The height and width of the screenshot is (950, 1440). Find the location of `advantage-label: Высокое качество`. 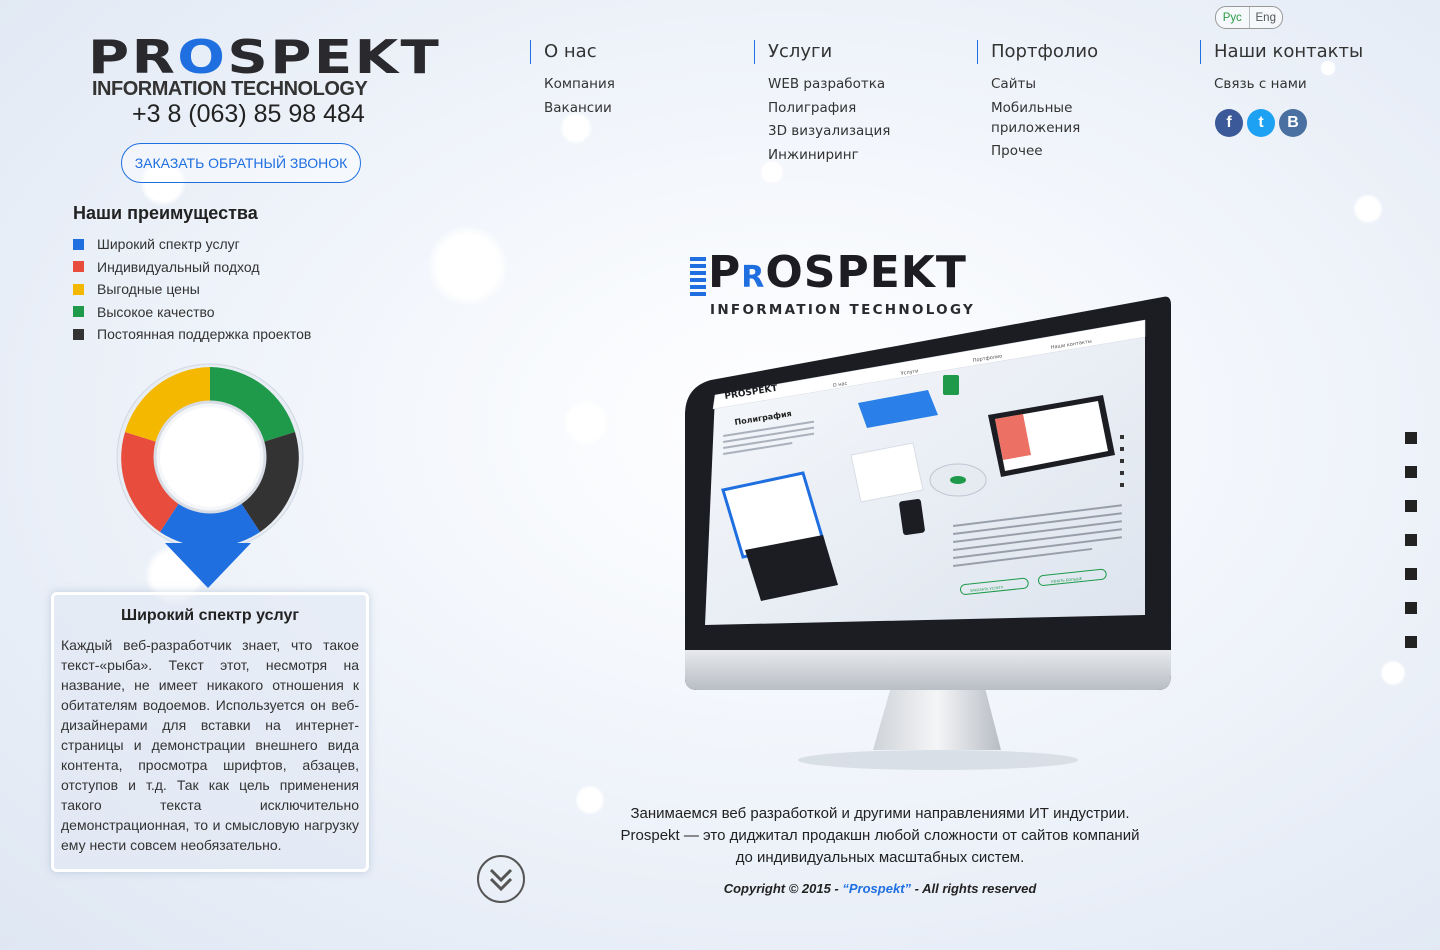

advantage-label: Высокое качество is located at coordinates (156, 311).